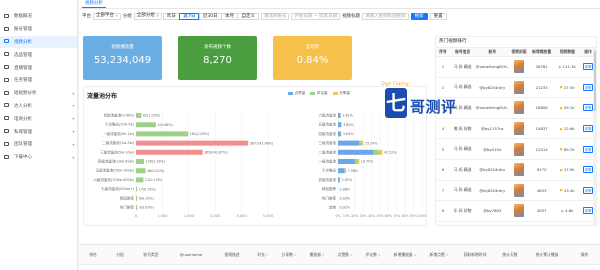 This screenshot has height=270, width=600. Describe the element at coordinates (289, 255) in the screenshot. I see `column-header: 分享数 ⇅` at that location.